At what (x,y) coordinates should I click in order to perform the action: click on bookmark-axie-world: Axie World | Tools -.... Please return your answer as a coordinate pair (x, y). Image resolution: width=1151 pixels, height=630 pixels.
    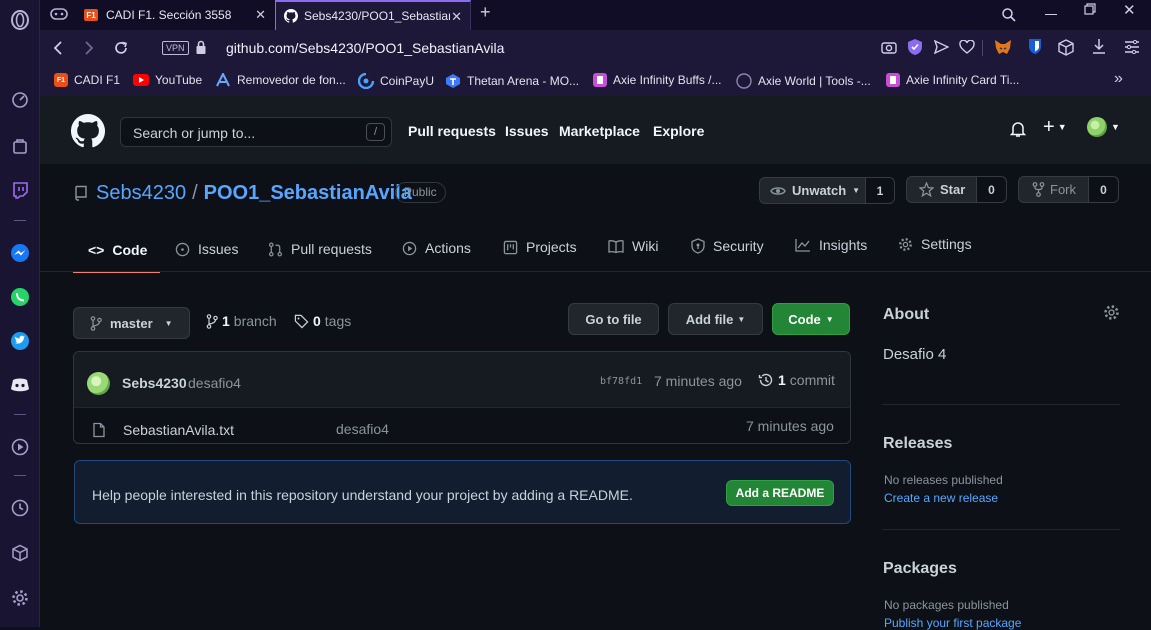
    Looking at the image, I should click on (803, 81).